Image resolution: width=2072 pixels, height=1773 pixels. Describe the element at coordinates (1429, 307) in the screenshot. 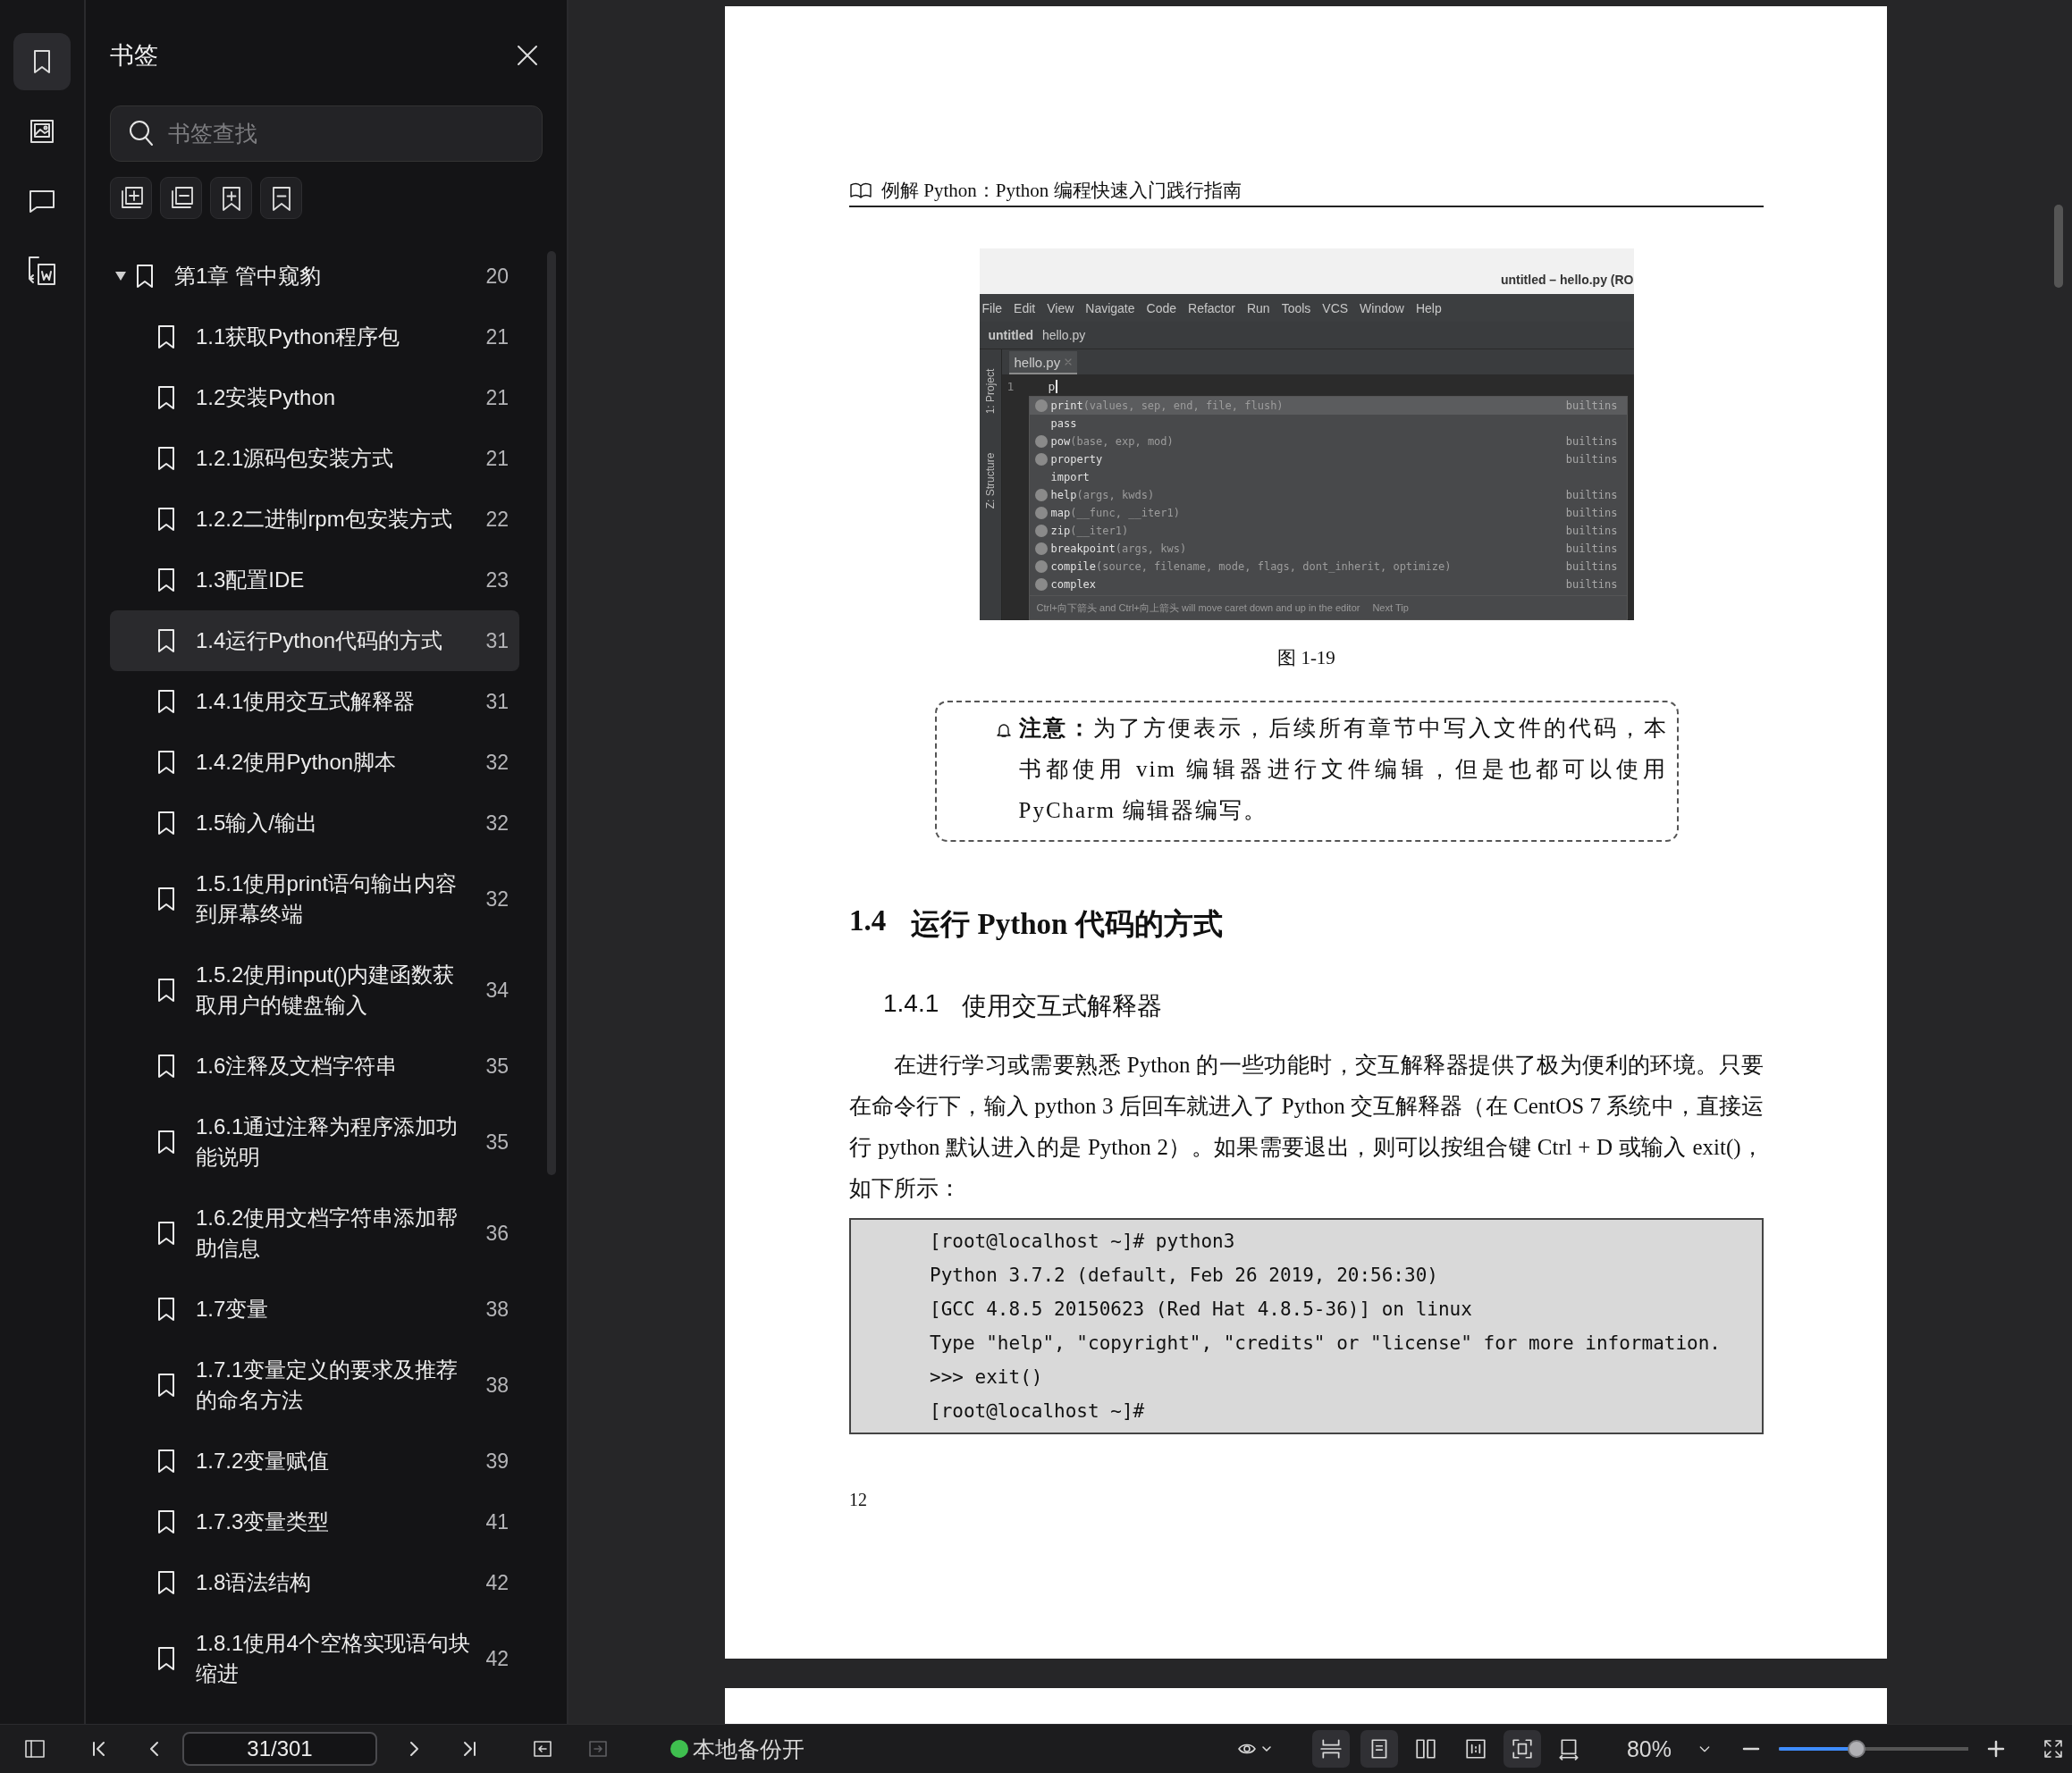

I see `menu-item: Help` at that location.